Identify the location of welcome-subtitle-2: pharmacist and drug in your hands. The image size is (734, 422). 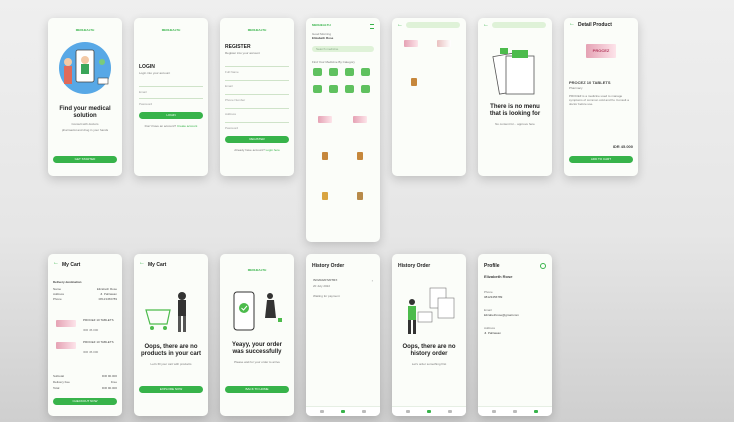
(85, 130).